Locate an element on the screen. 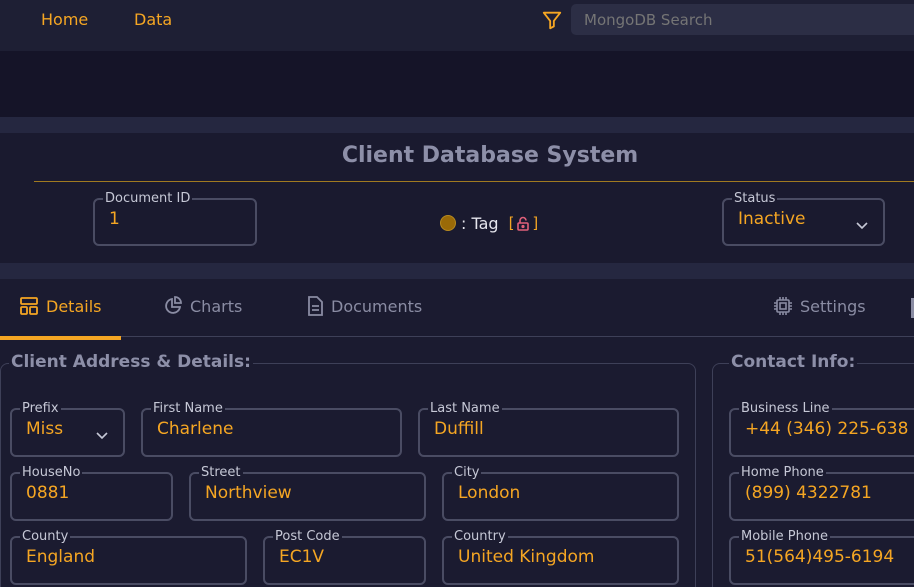 This screenshot has height=587, width=914. tab-documents-label: Documents is located at coordinates (377, 306).